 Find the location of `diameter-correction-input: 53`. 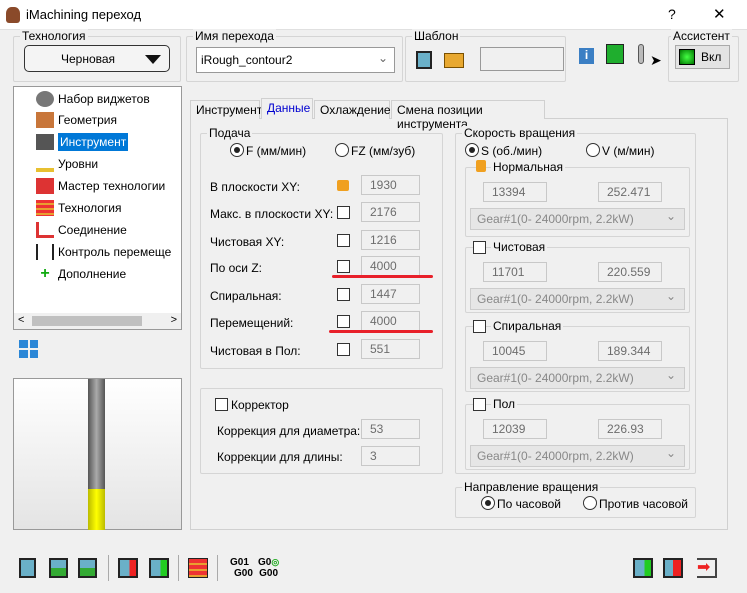

diameter-correction-input: 53 is located at coordinates (390, 429).